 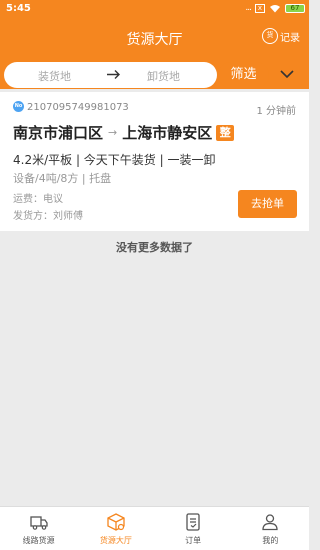 I want to click on load-place-select: 装货地, so click(x=54, y=76).